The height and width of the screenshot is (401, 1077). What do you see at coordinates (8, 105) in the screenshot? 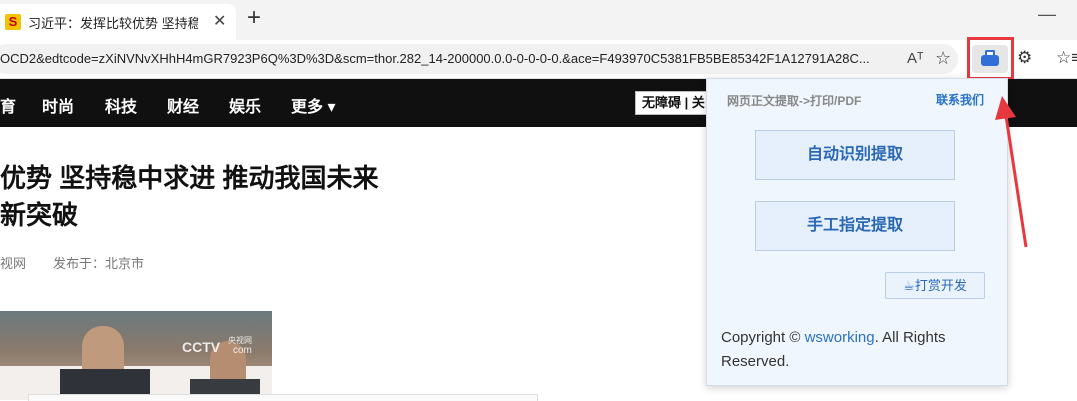
I see `nav-item-sports: 育` at bounding box center [8, 105].